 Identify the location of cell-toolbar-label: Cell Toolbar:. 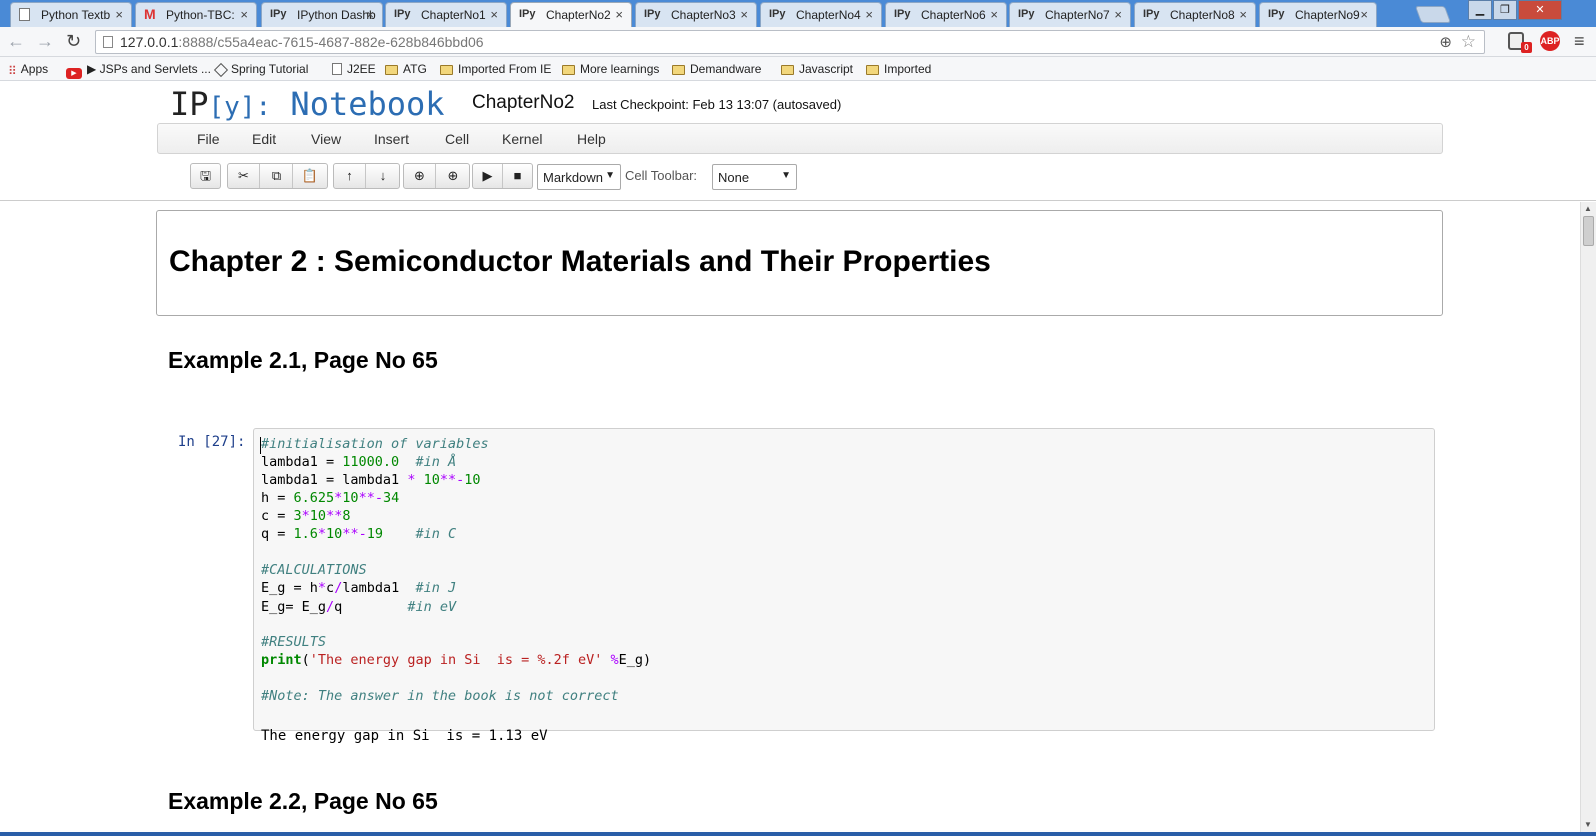
(661, 175).